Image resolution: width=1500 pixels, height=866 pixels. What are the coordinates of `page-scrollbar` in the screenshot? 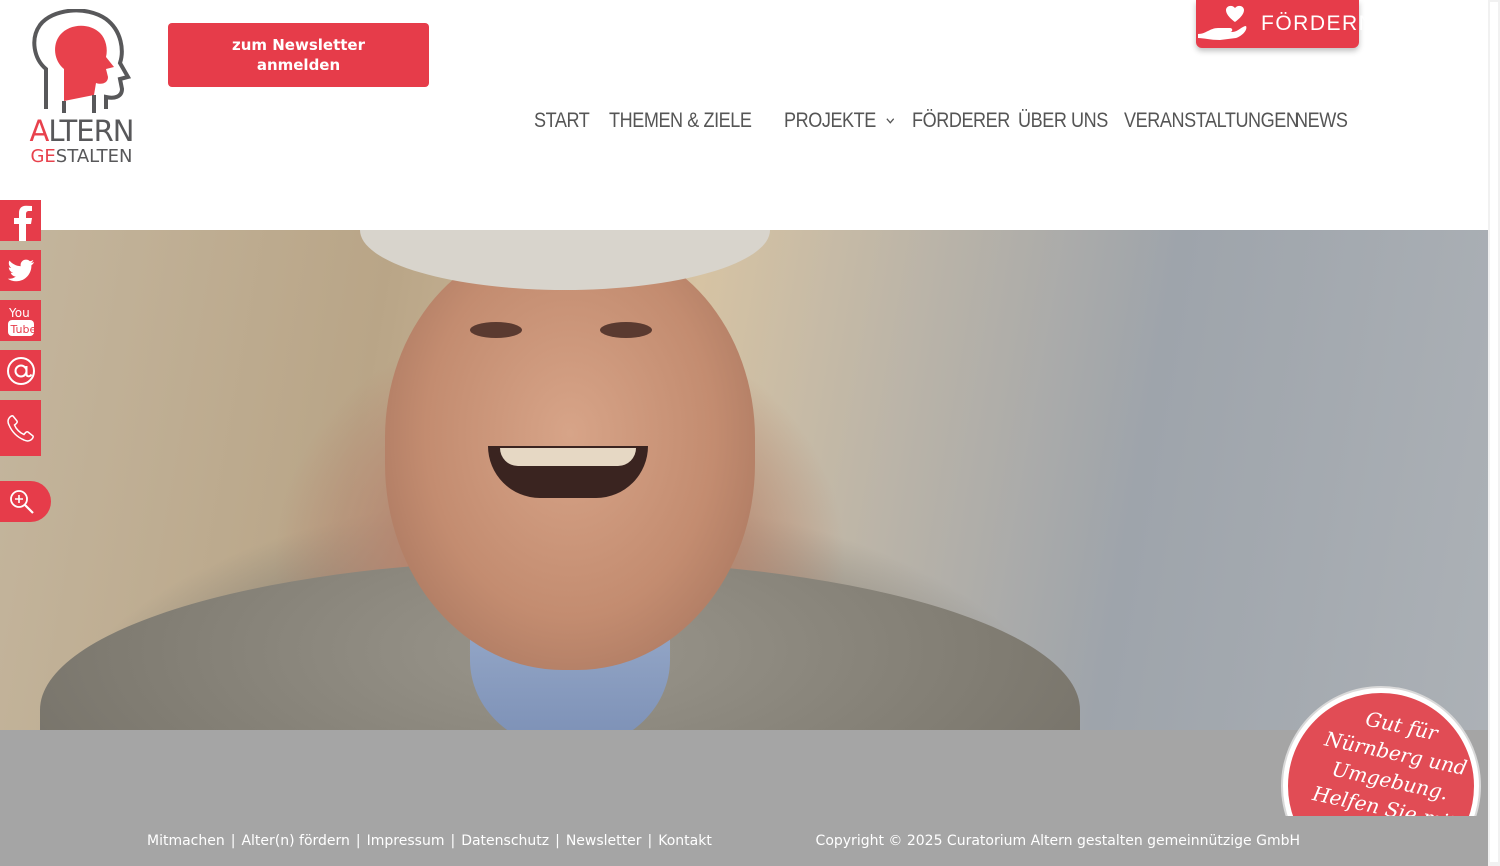 It's located at (1494, 433).